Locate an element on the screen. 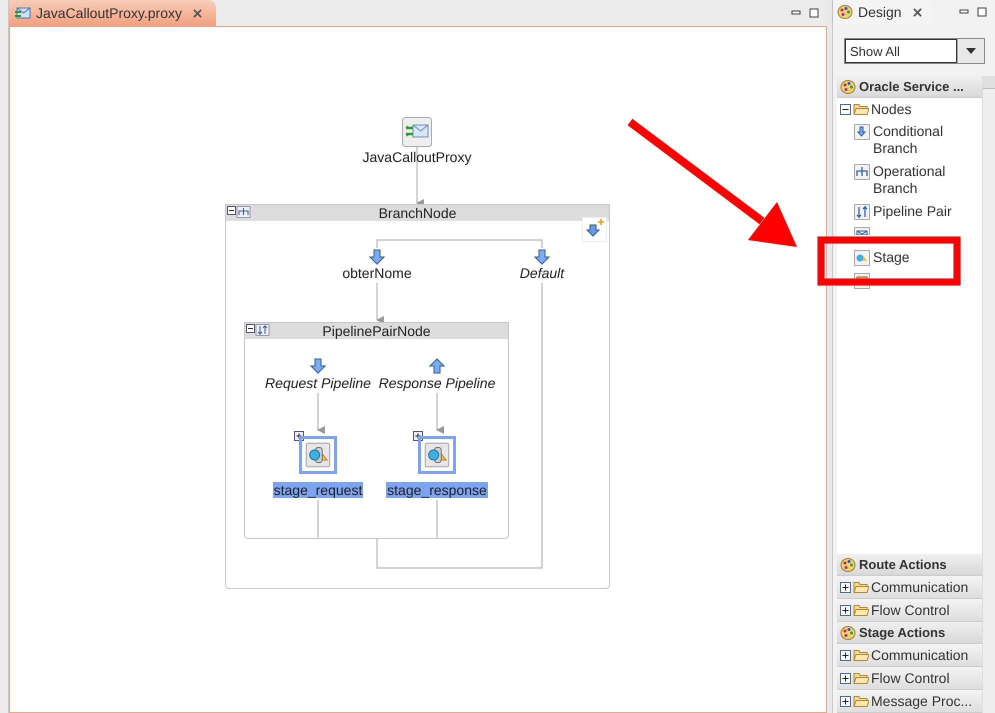  pipeline-pair-icon is located at coordinates (862, 212).